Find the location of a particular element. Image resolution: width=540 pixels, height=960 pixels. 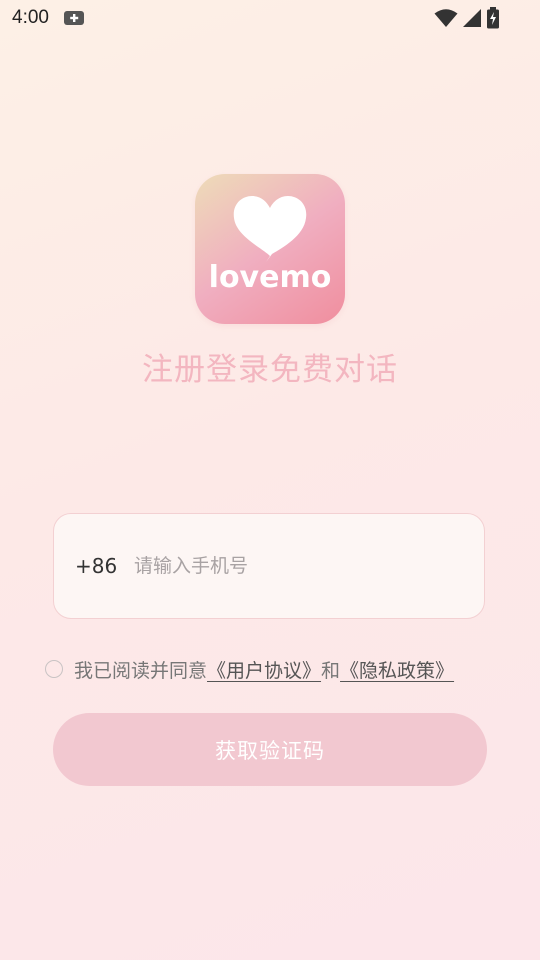

heart-icon is located at coordinates (270, 231).